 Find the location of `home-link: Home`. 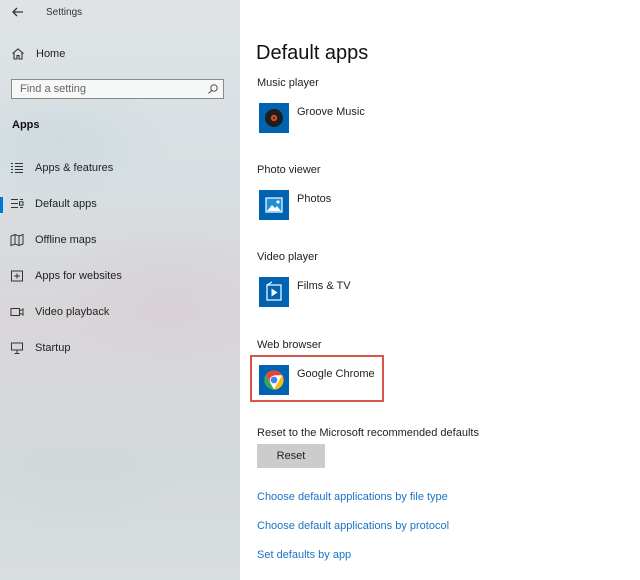

home-link: Home is located at coordinates (50, 54).